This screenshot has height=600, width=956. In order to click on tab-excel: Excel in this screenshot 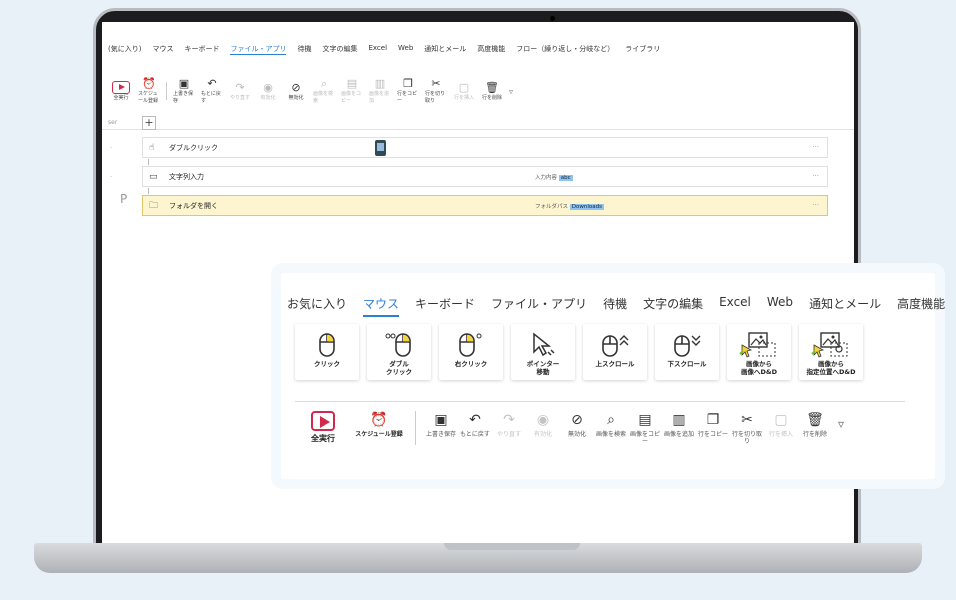, I will do `click(735, 306)`.